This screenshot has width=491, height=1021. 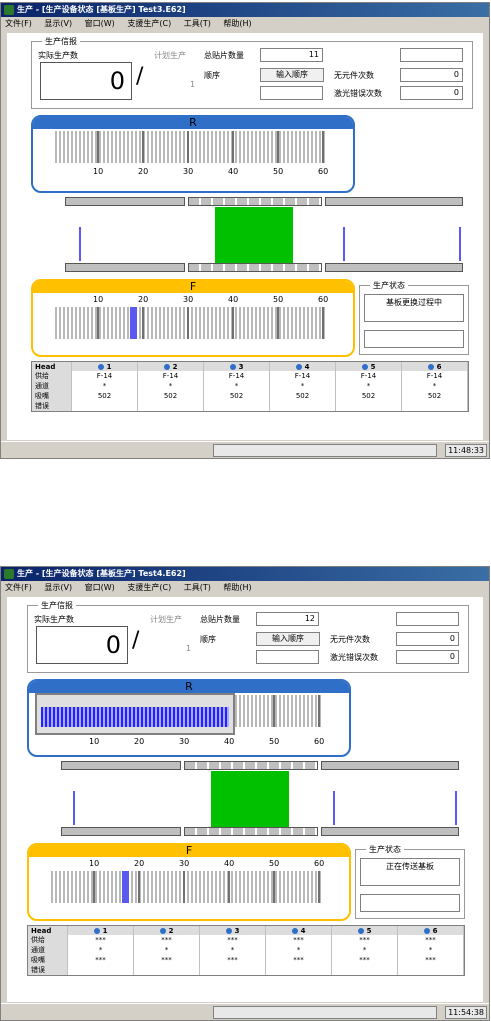 I want to click on rear-label: R, so click(x=193, y=123).